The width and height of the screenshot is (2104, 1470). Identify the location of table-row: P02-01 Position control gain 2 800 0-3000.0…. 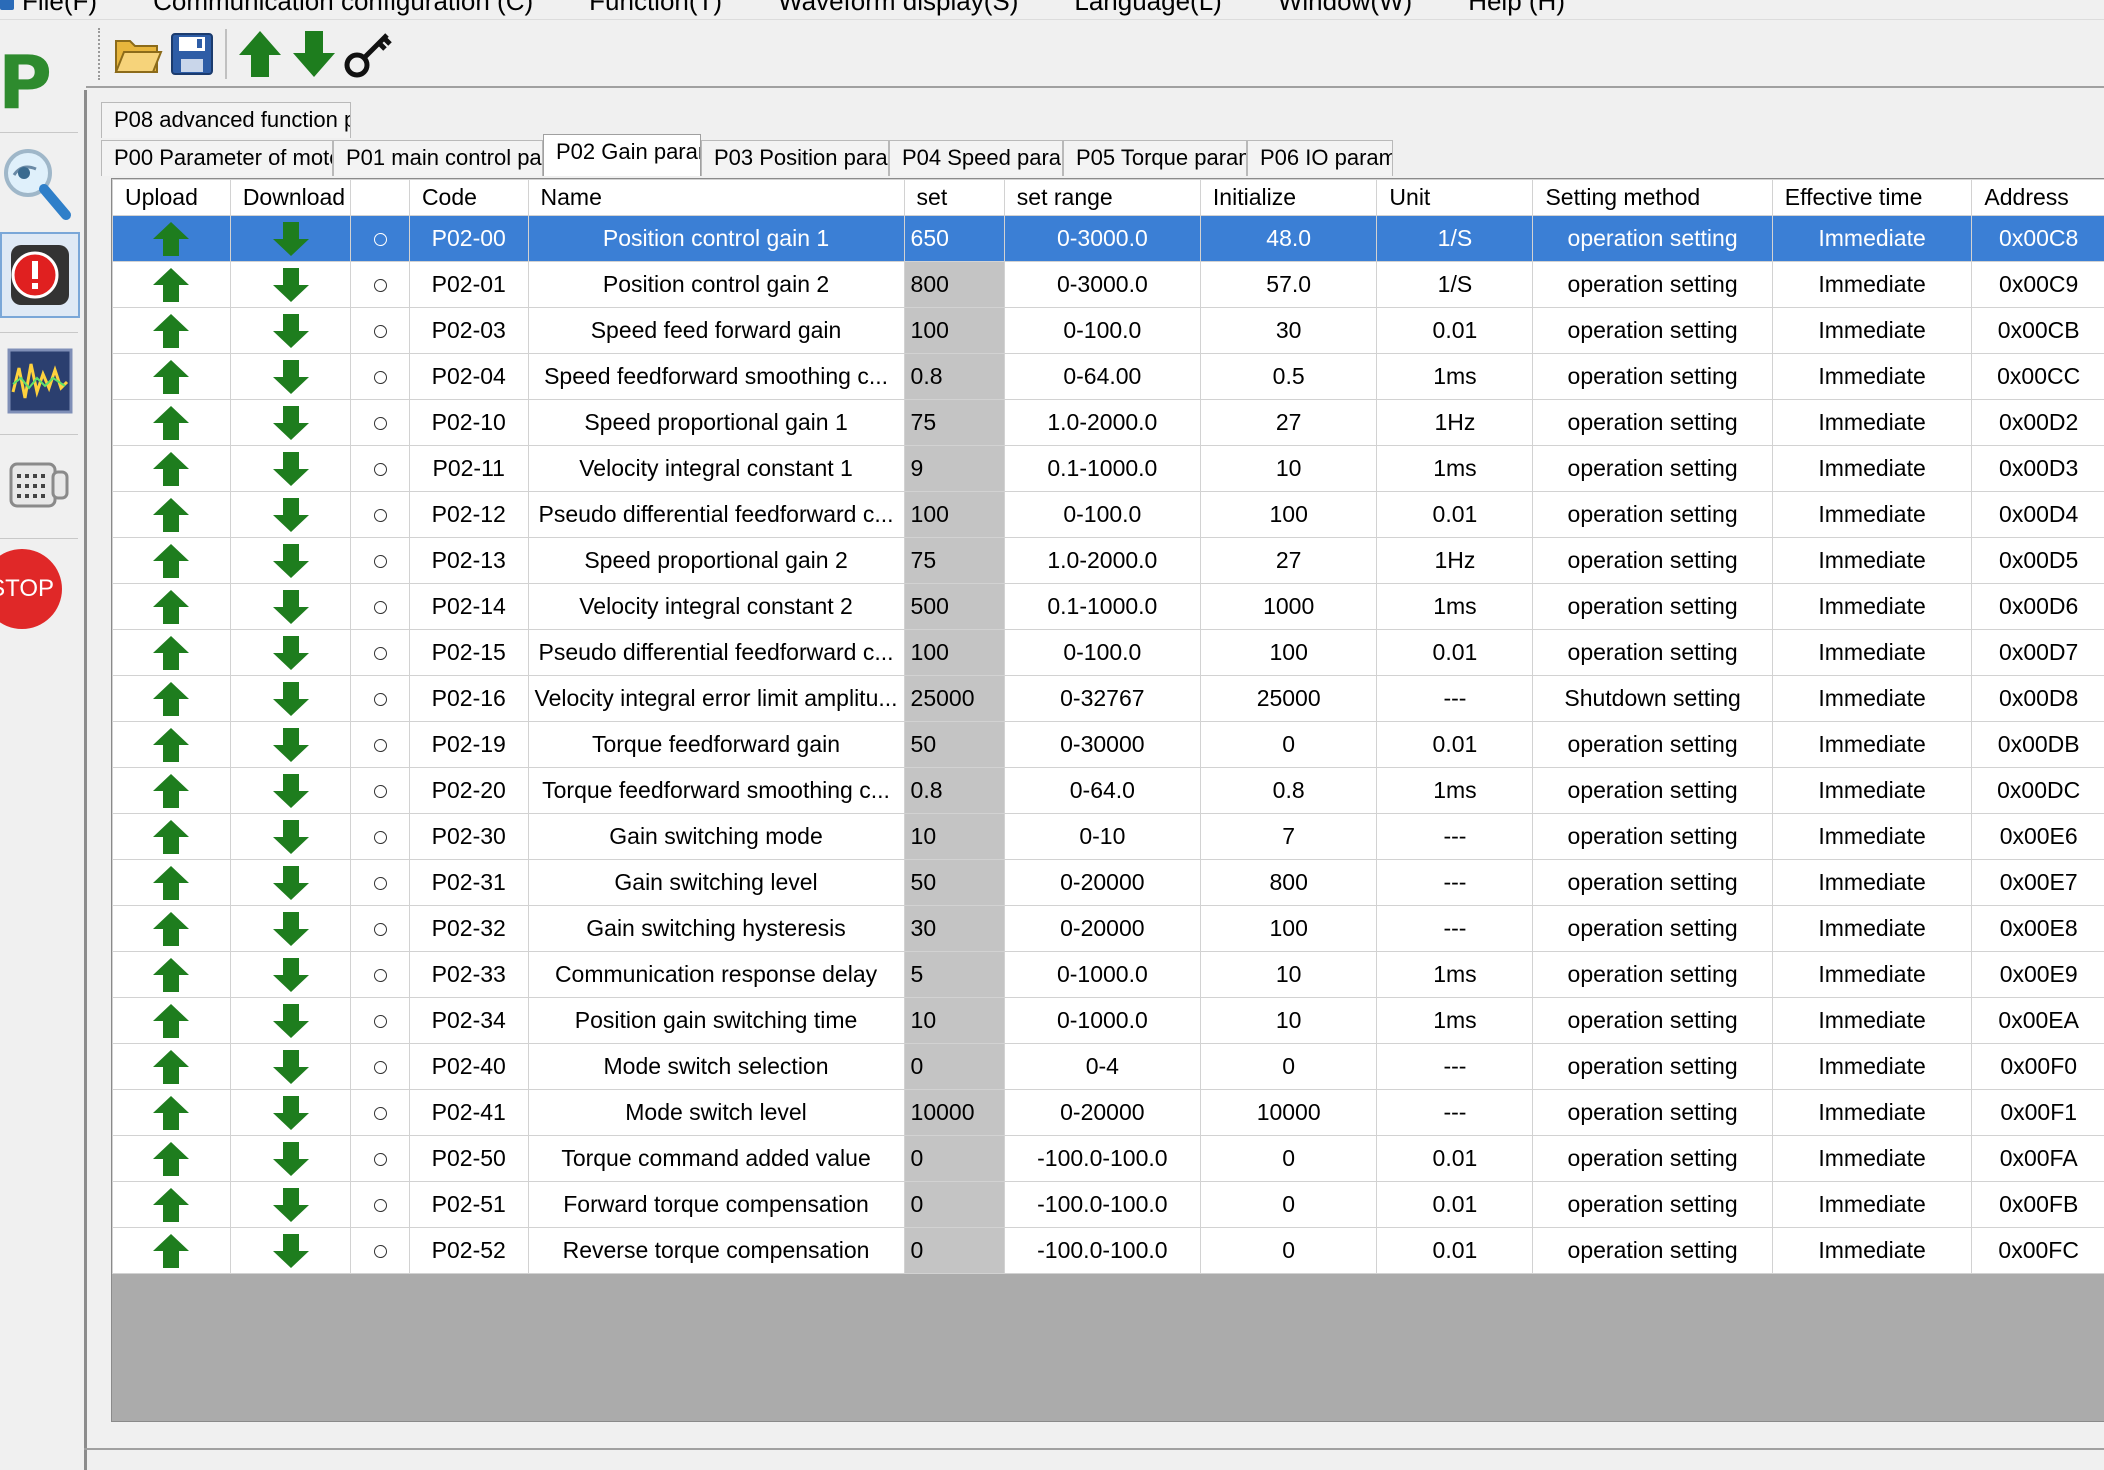
(1108, 284).